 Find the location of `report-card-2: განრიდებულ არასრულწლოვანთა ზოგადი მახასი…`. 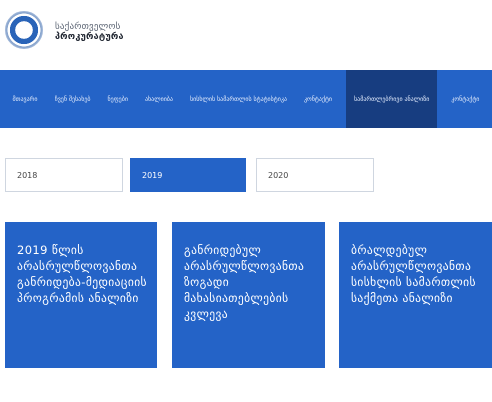

report-card-2: განრიდებულ არასრულწლოვანთა ზოგადი მახასი… is located at coordinates (248, 295).